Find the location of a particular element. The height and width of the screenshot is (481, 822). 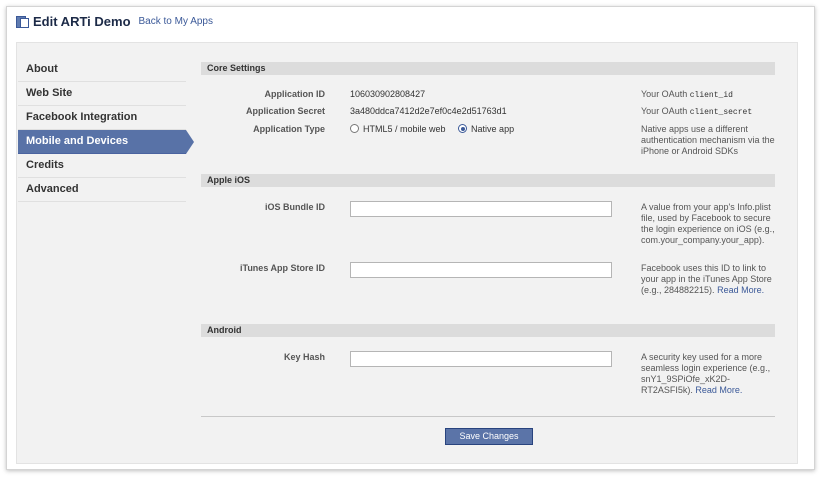

app-type-options: HTML5 / mobile web Native app is located at coordinates (432, 129).